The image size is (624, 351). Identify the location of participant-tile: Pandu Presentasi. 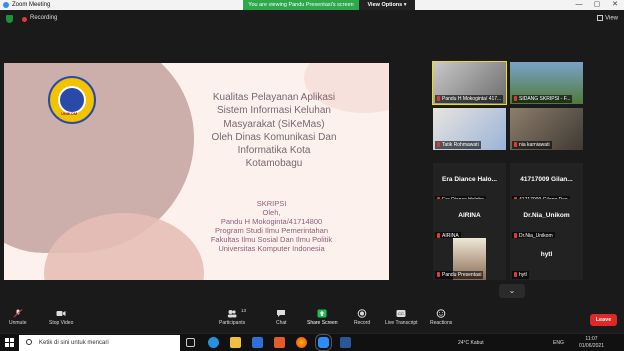
(469, 259).